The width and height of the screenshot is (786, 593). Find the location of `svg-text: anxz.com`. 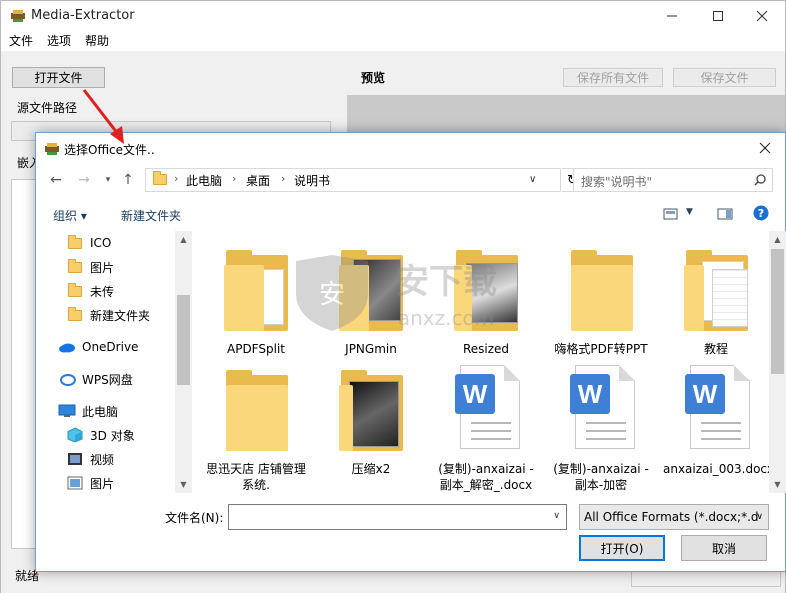

svg-text: anxz.com is located at coordinates (446, 318).